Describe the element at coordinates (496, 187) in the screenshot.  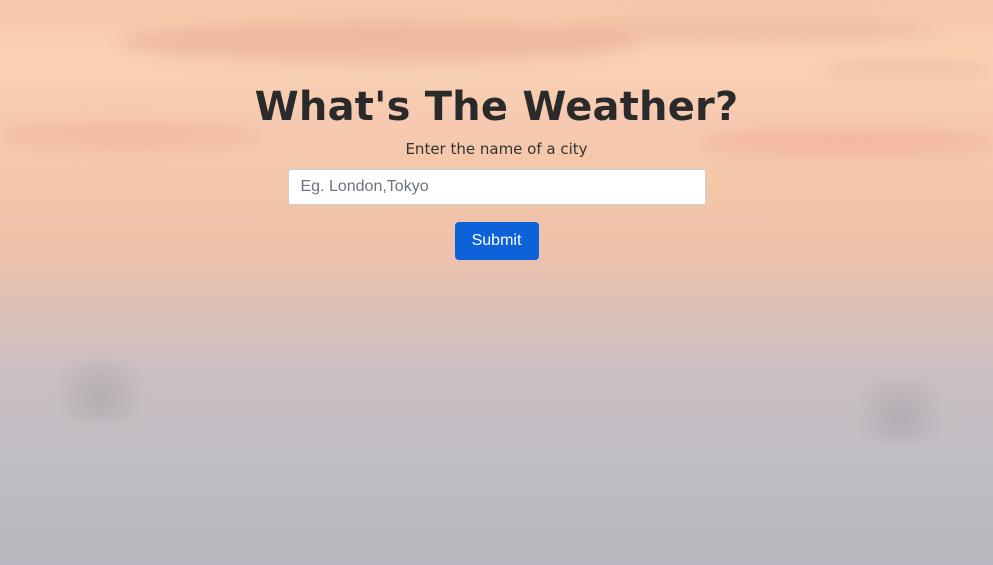
I see `city-input` at that location.